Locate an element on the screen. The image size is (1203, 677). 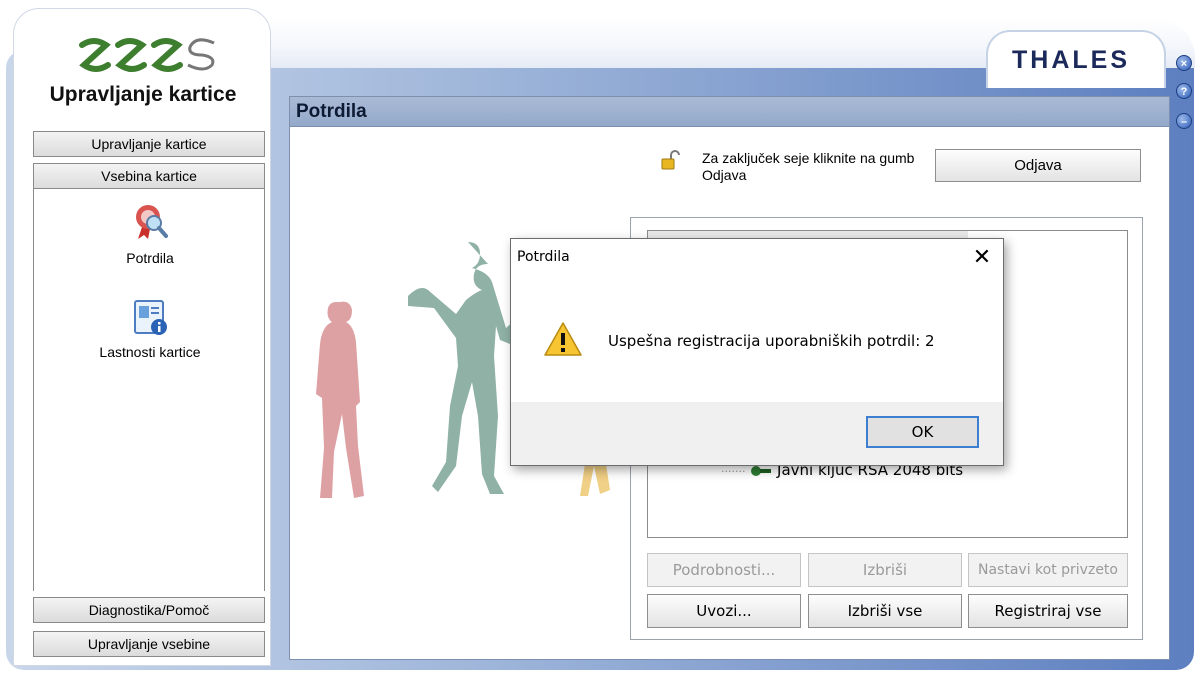
delete-button: Izbriši is located at coordinates (885, 570).